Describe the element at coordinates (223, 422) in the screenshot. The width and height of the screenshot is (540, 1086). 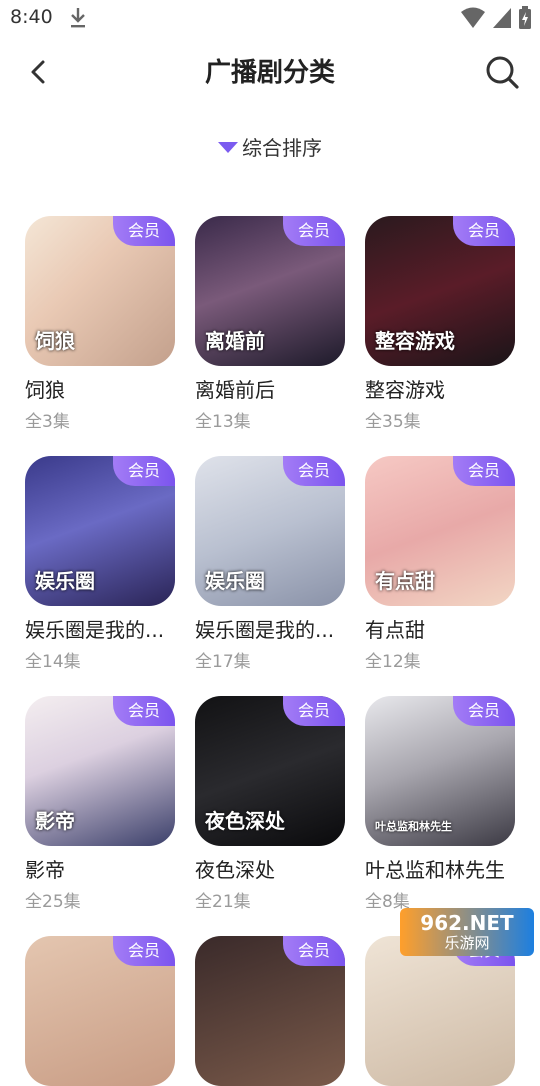
I see `episode-count: 全13集` at that location.